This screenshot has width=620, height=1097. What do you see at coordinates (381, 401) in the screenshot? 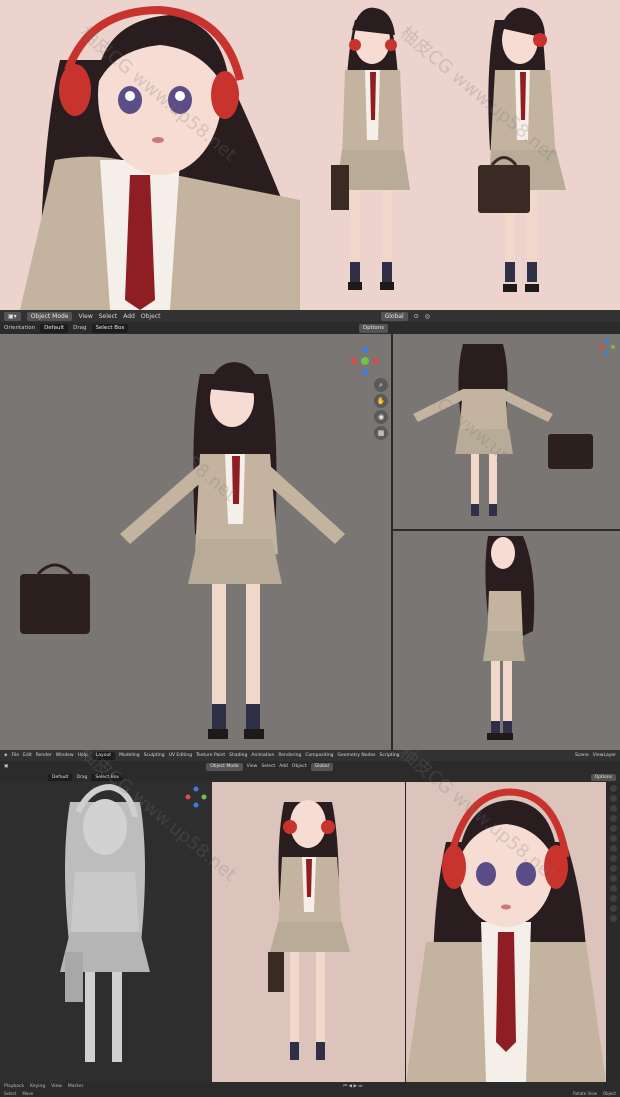
I see `pan-hand-icon: ✋` at bounding box center [381, 401].